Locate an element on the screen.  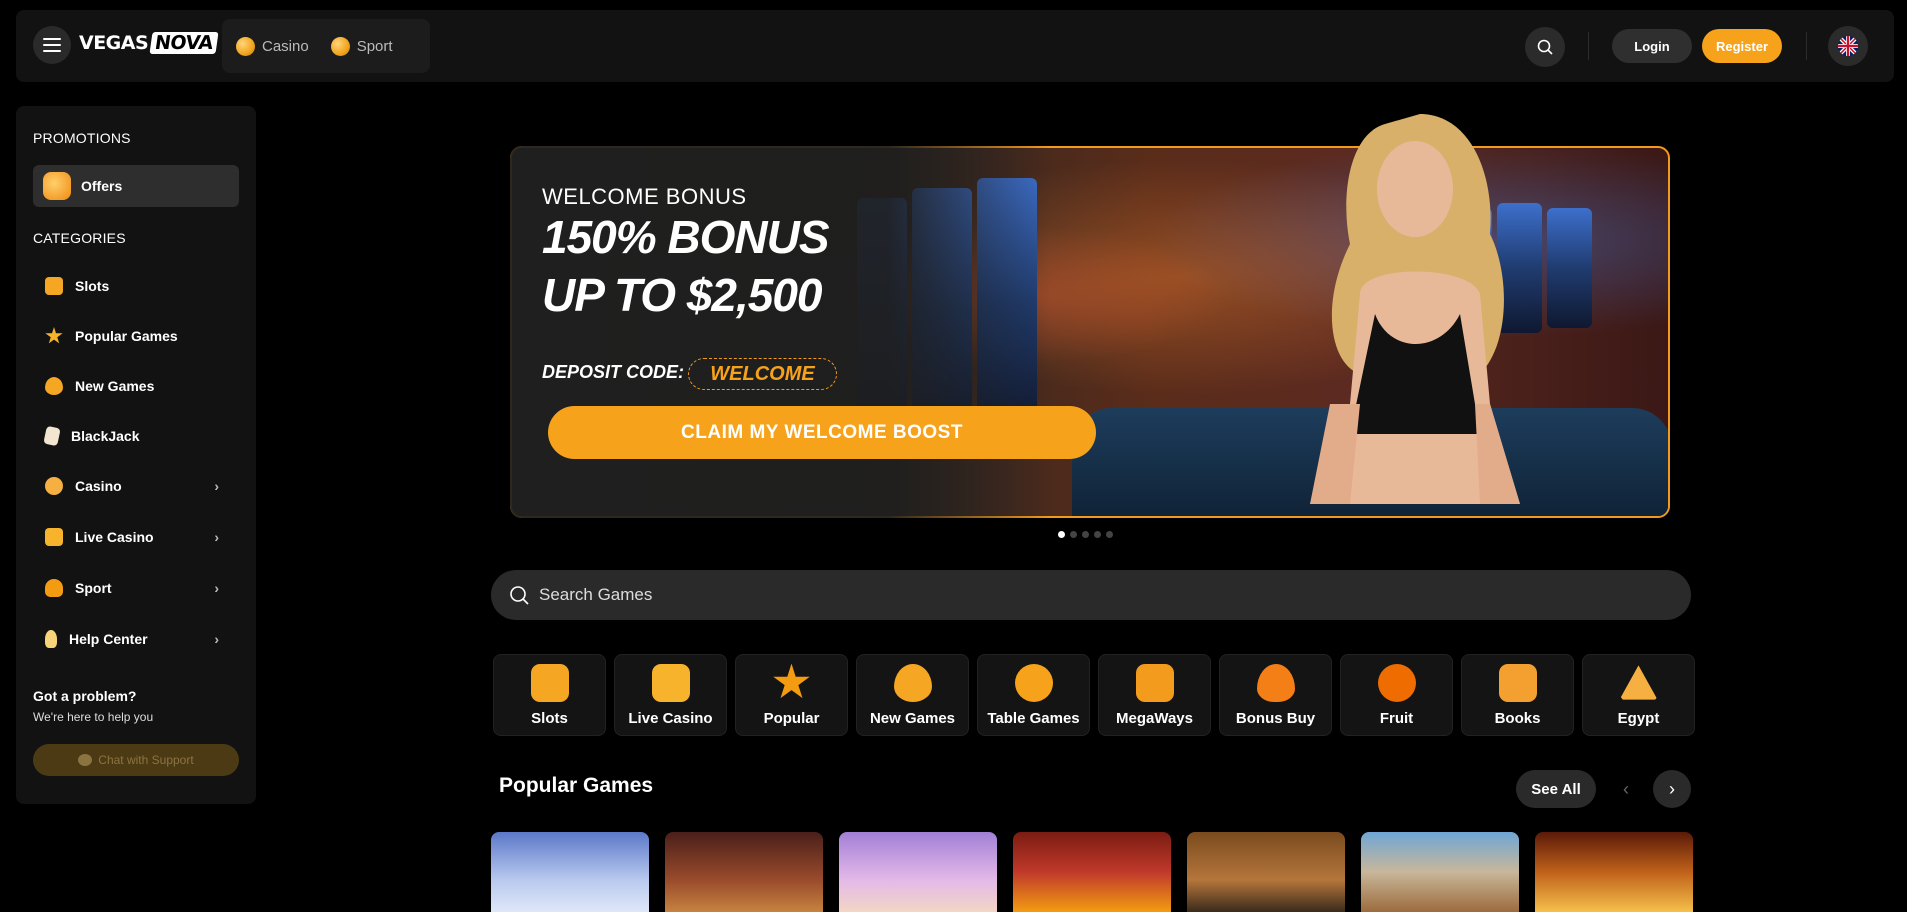
sidebar-item-label: Slots is located at coordinates (92, 286).